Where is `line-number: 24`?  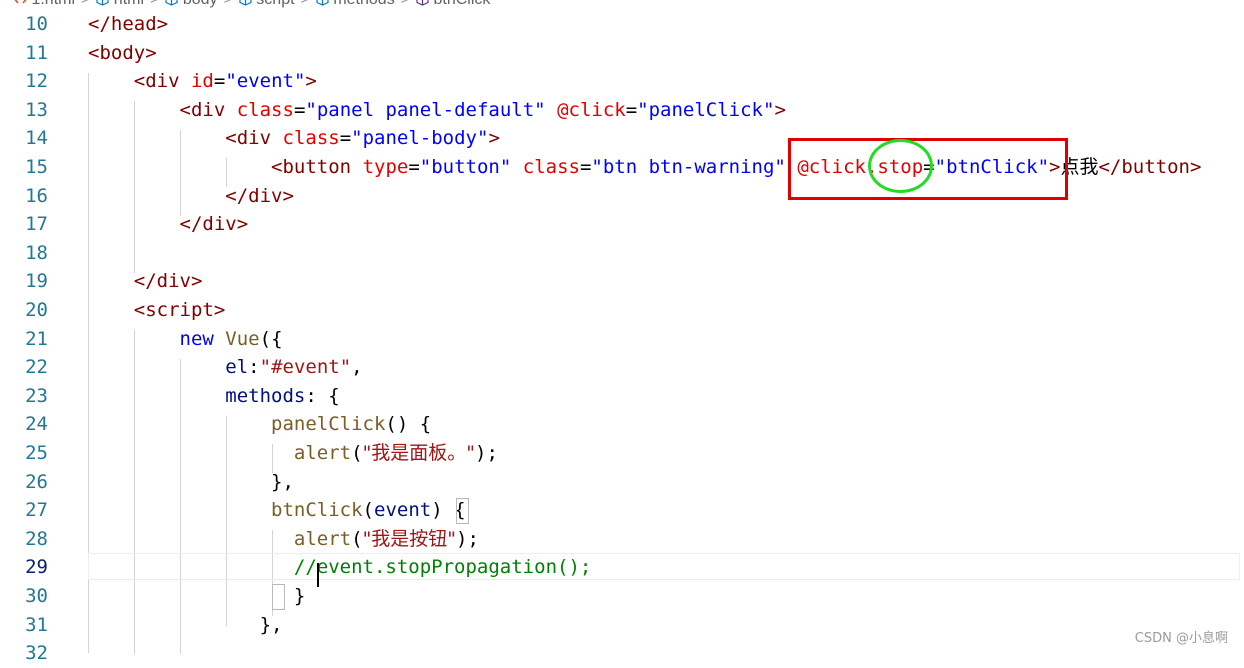
line-number: 24 is located at coordinates (36, 424).